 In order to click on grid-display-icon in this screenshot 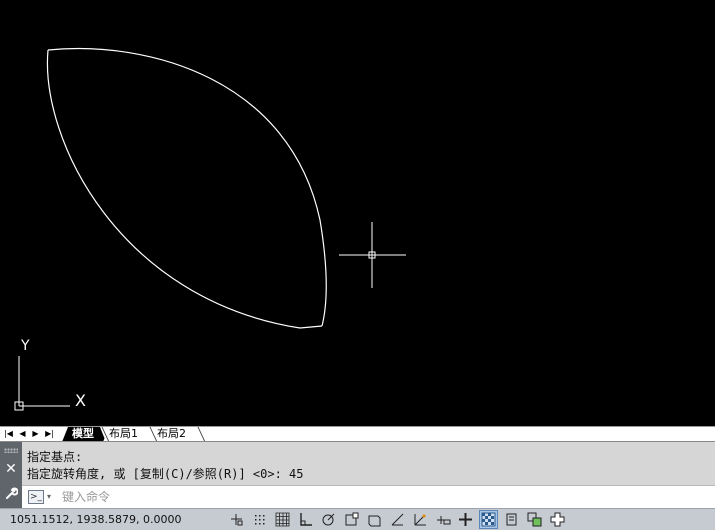, I will do `click(282, 519)`.